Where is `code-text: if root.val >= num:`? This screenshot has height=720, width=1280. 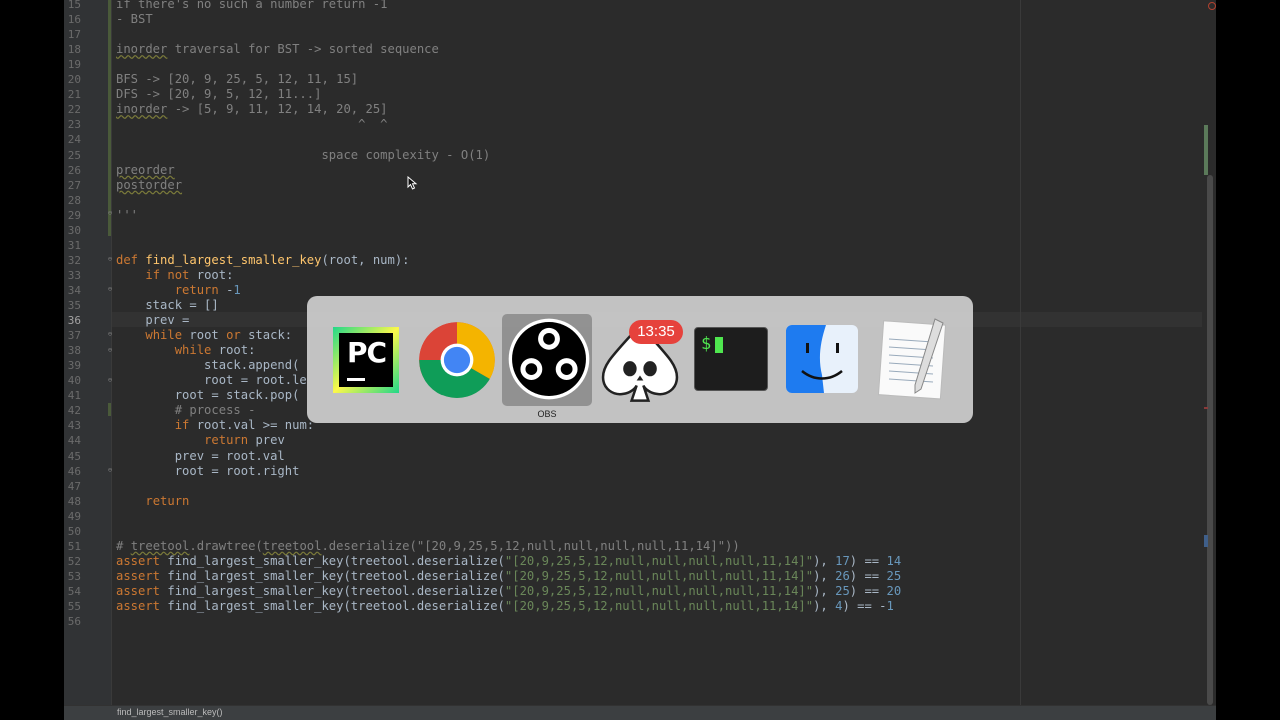 code-text: if root.val >= num: is located at coordinates (215, 425).